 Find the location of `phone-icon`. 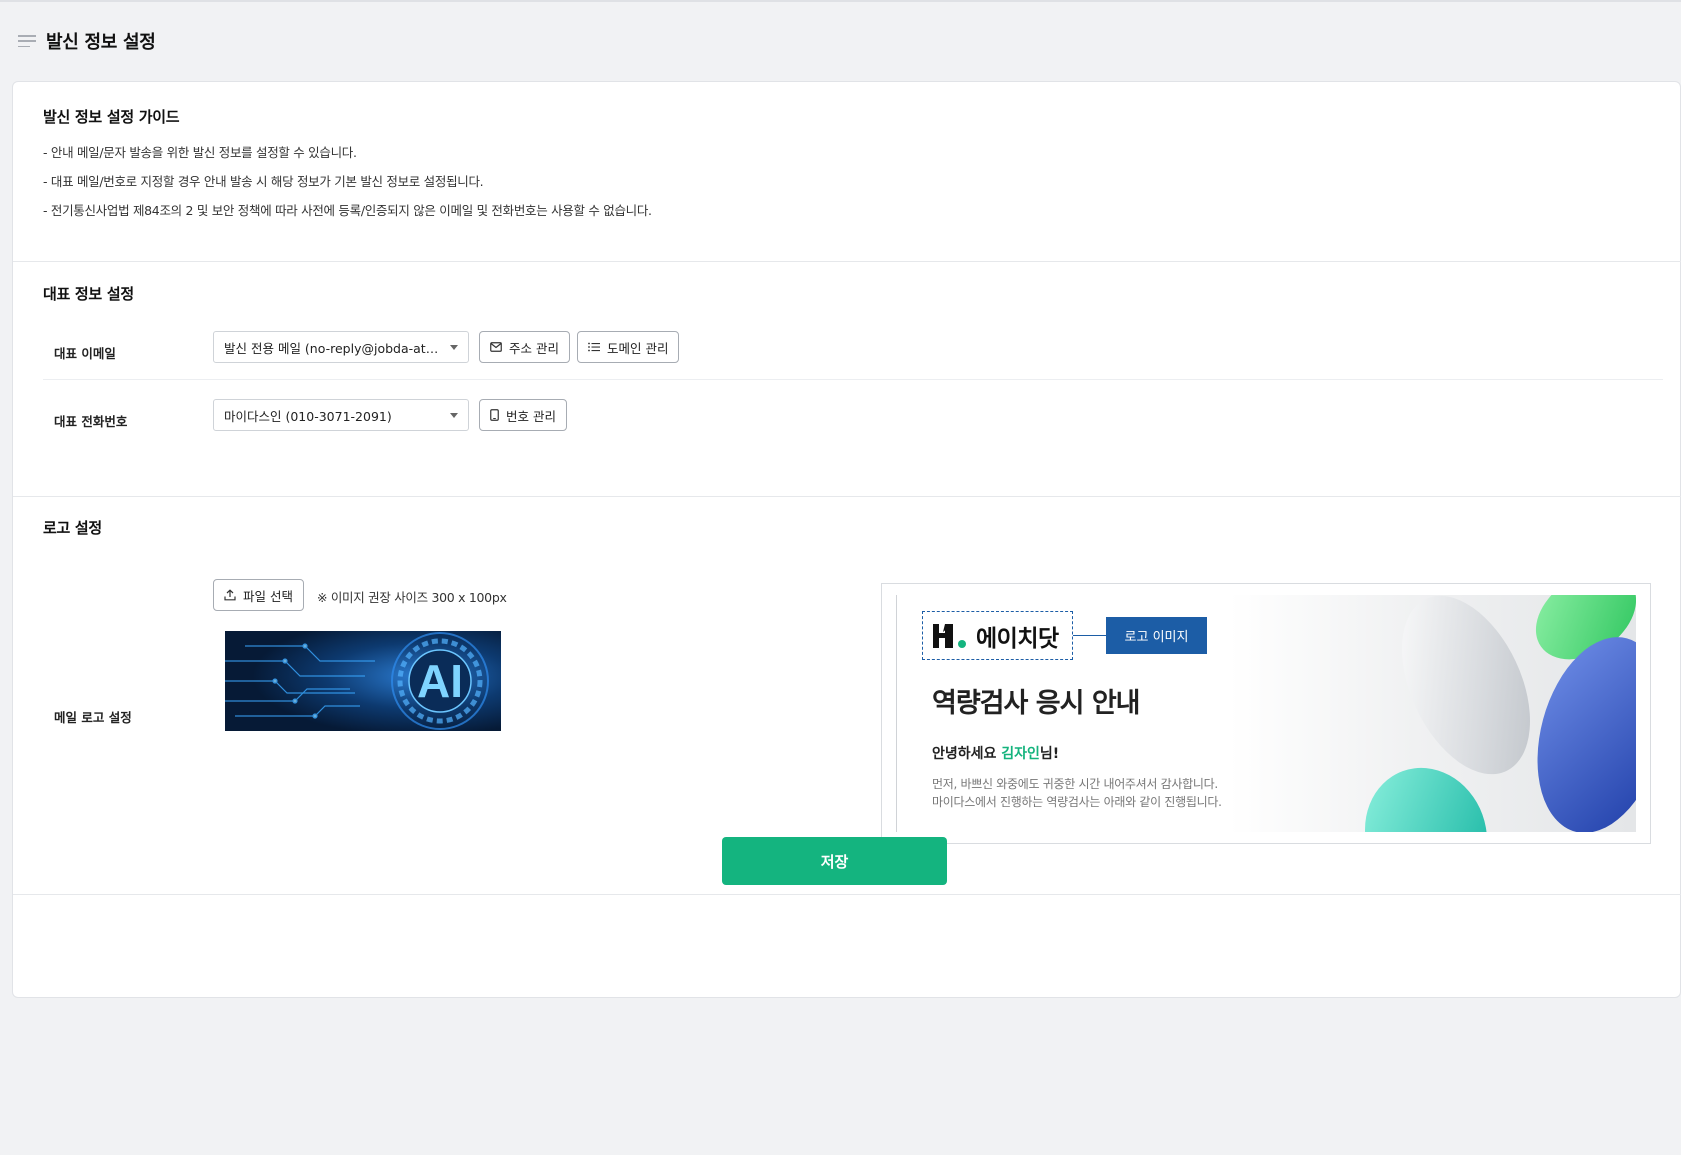

phone-icon is located at coordinates (494, 415).